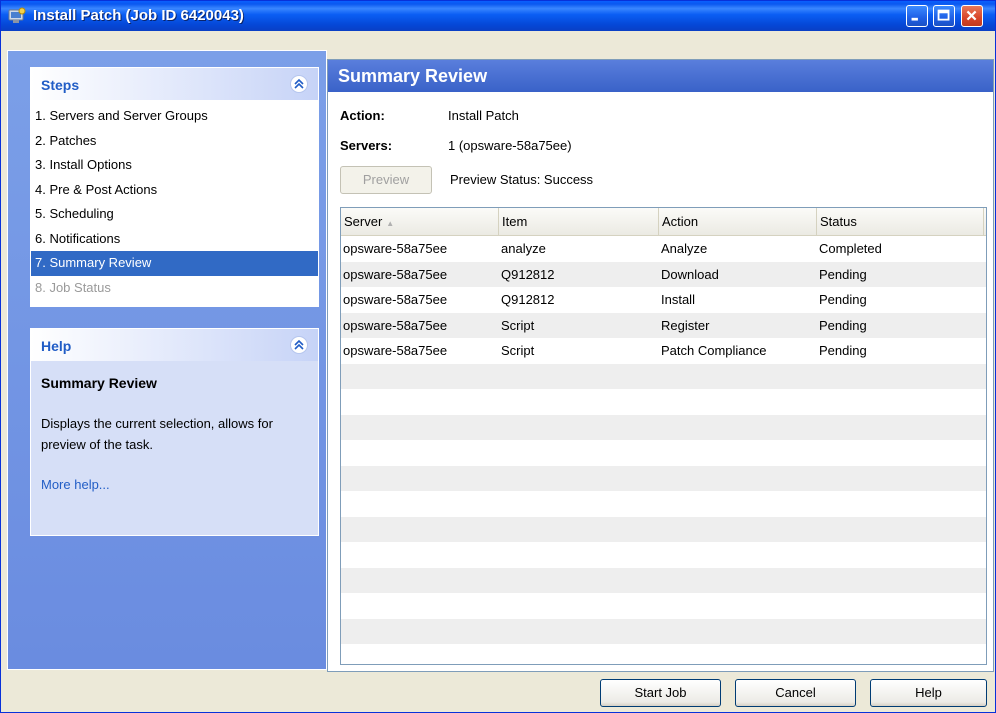  I want to click on column-header-status: Status, so click(900, 221).